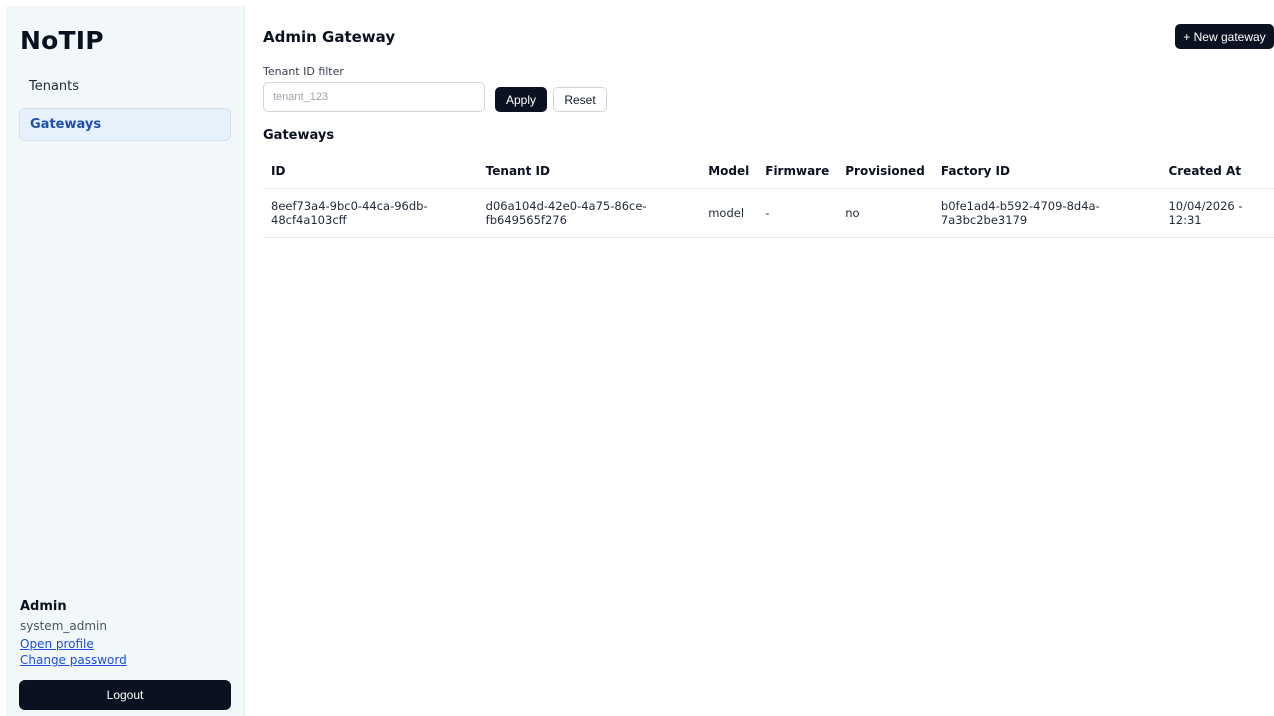 This screenshot has width=1274, height=716. What do you see at coordinates (797, 172) in the screenshot?
I see `column-header-firmware: Firmware` at bounding box center [797, 172].